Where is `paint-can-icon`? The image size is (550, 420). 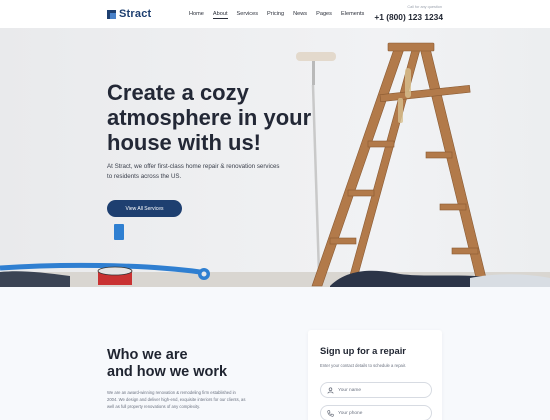 paint-can-icon is located at coordinates (115, 275).